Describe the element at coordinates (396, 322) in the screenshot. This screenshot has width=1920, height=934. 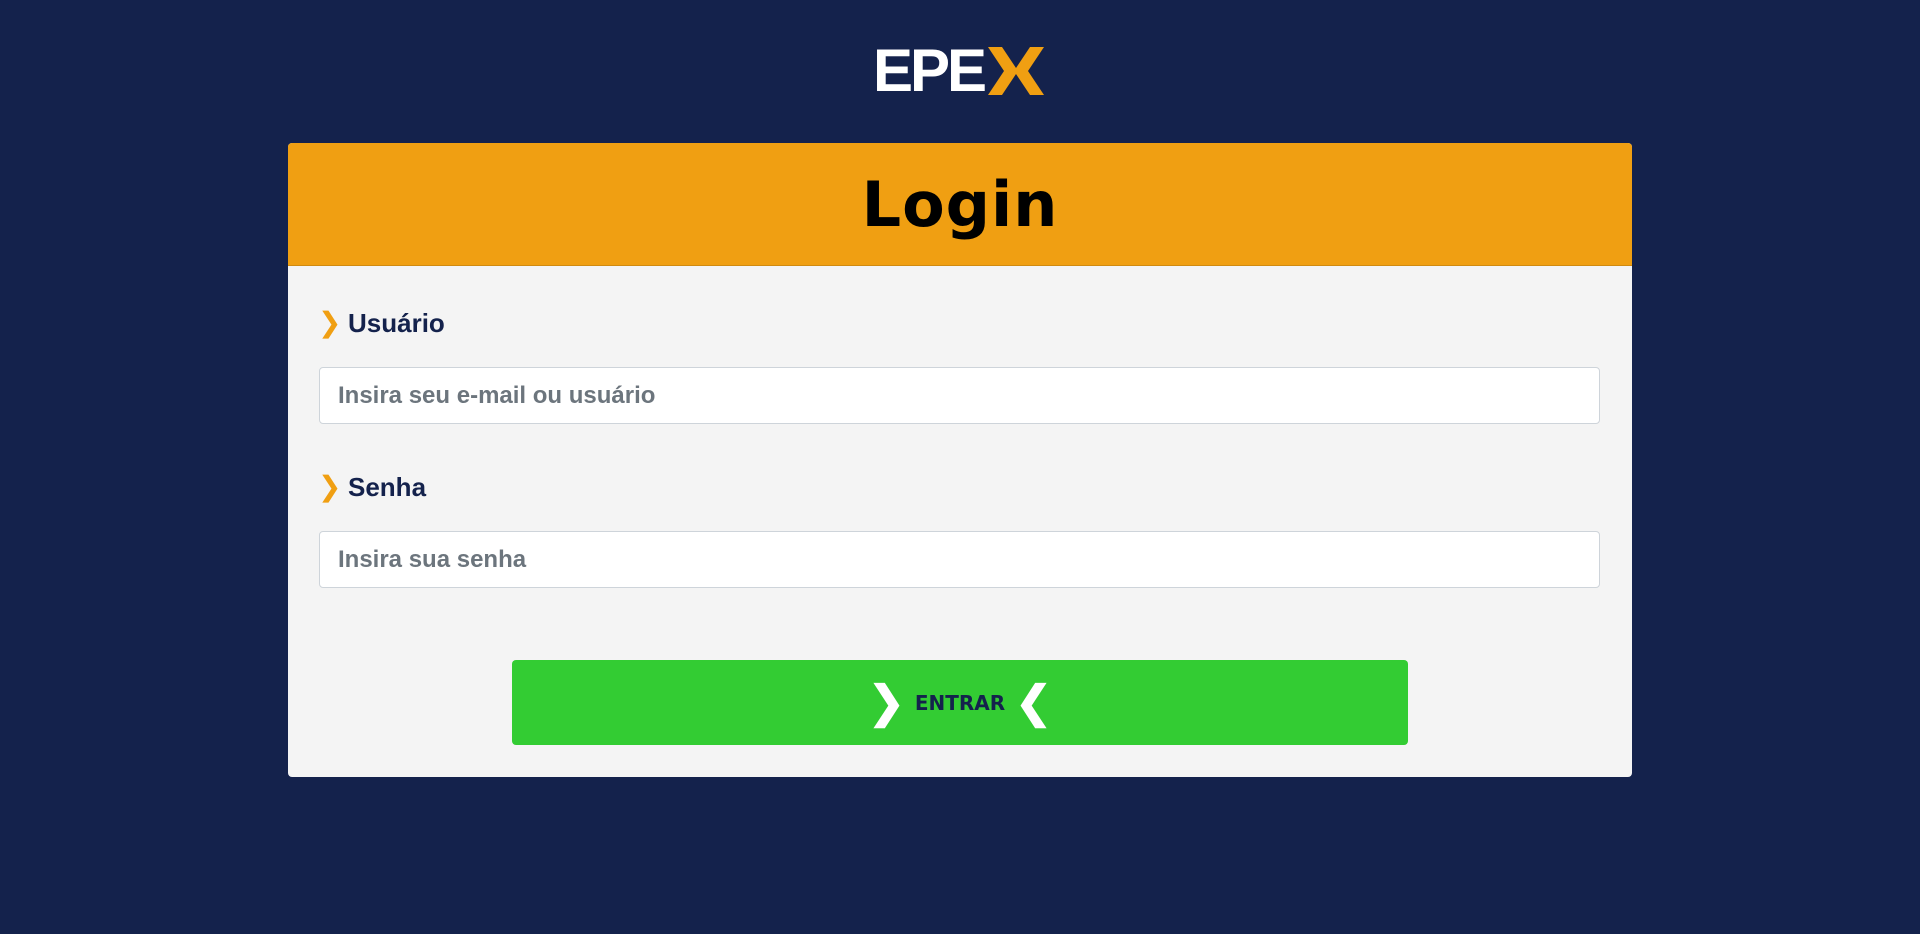
I see `username-label-text: Usuário` at that location.